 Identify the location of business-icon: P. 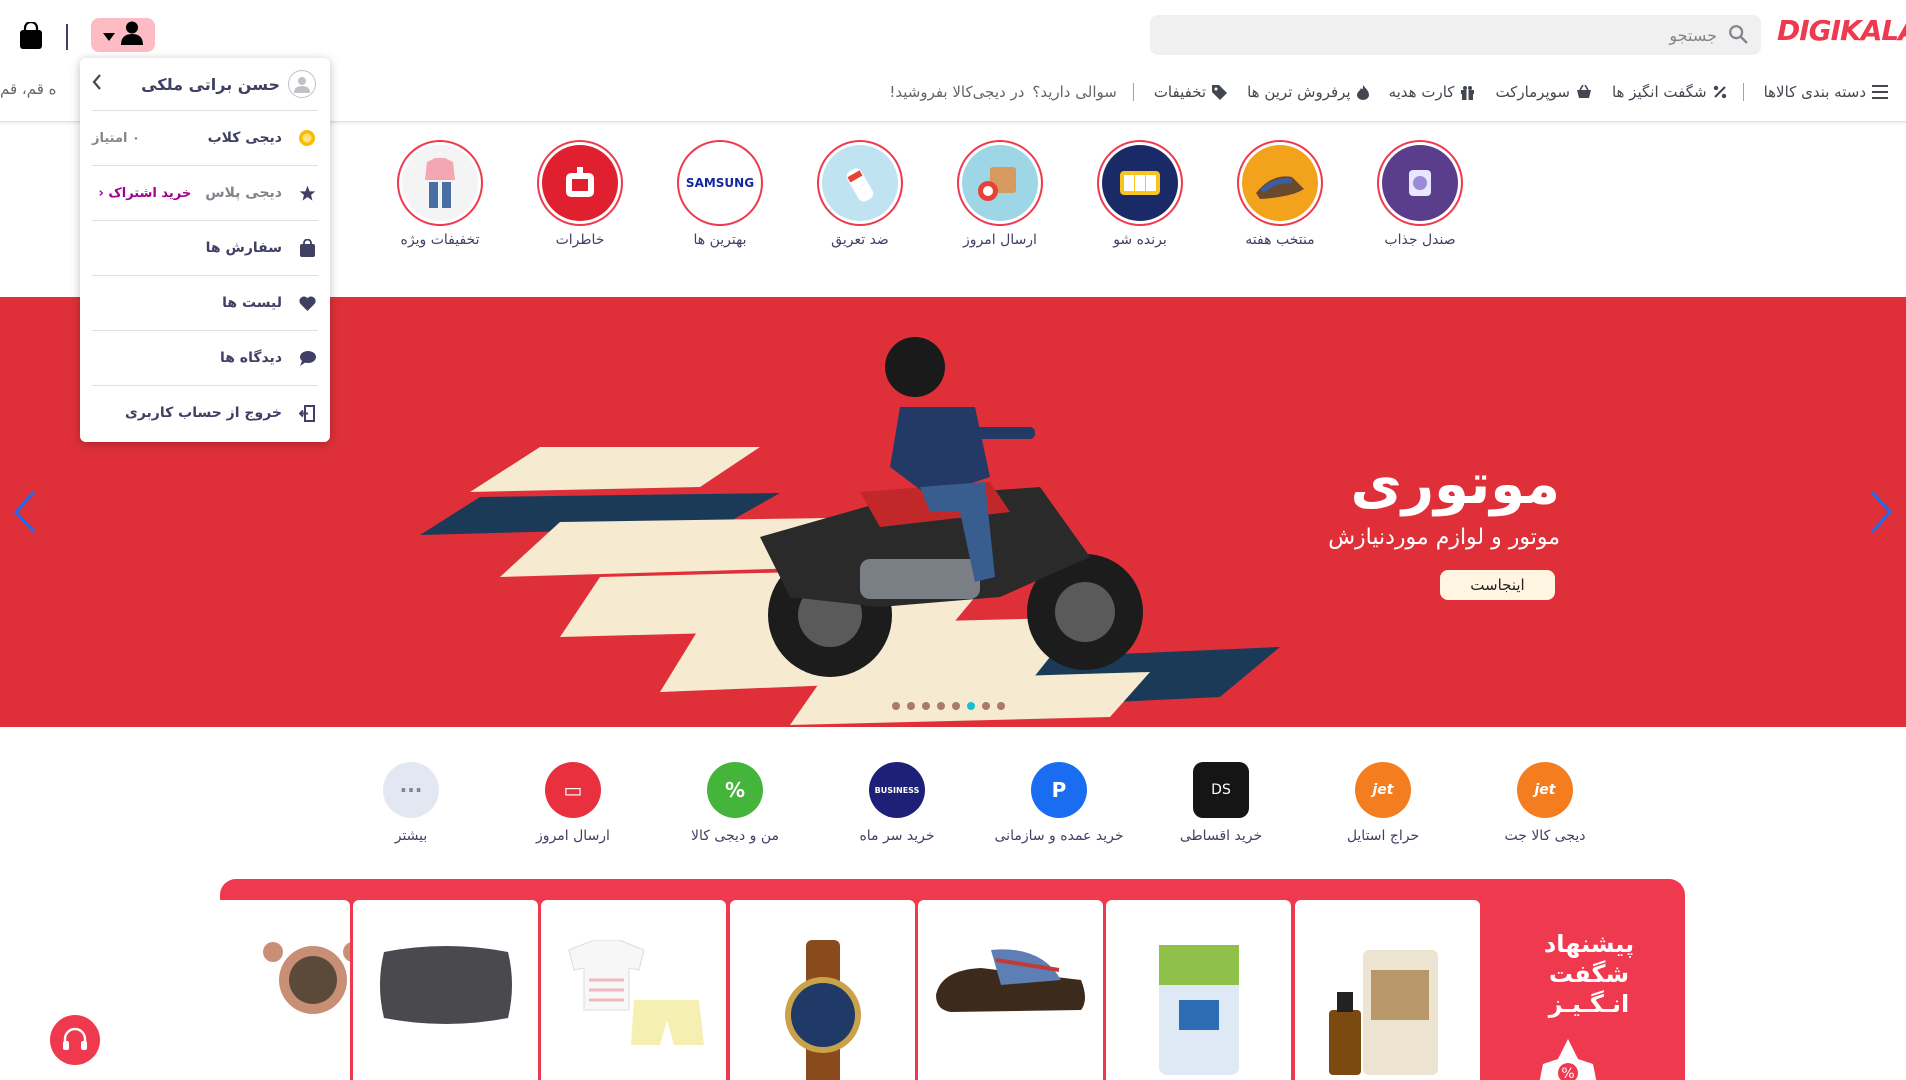
(1059, 790).